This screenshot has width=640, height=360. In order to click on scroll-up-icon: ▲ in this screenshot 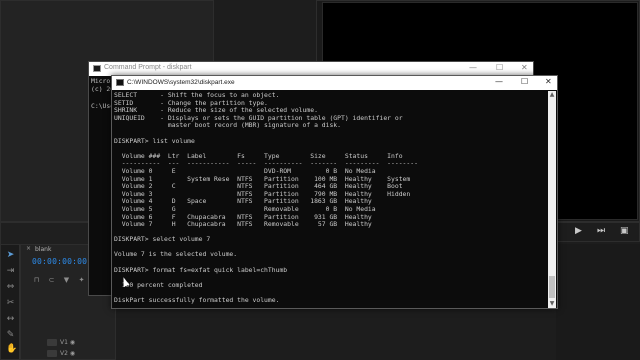, I will do `click(552, 95)`.